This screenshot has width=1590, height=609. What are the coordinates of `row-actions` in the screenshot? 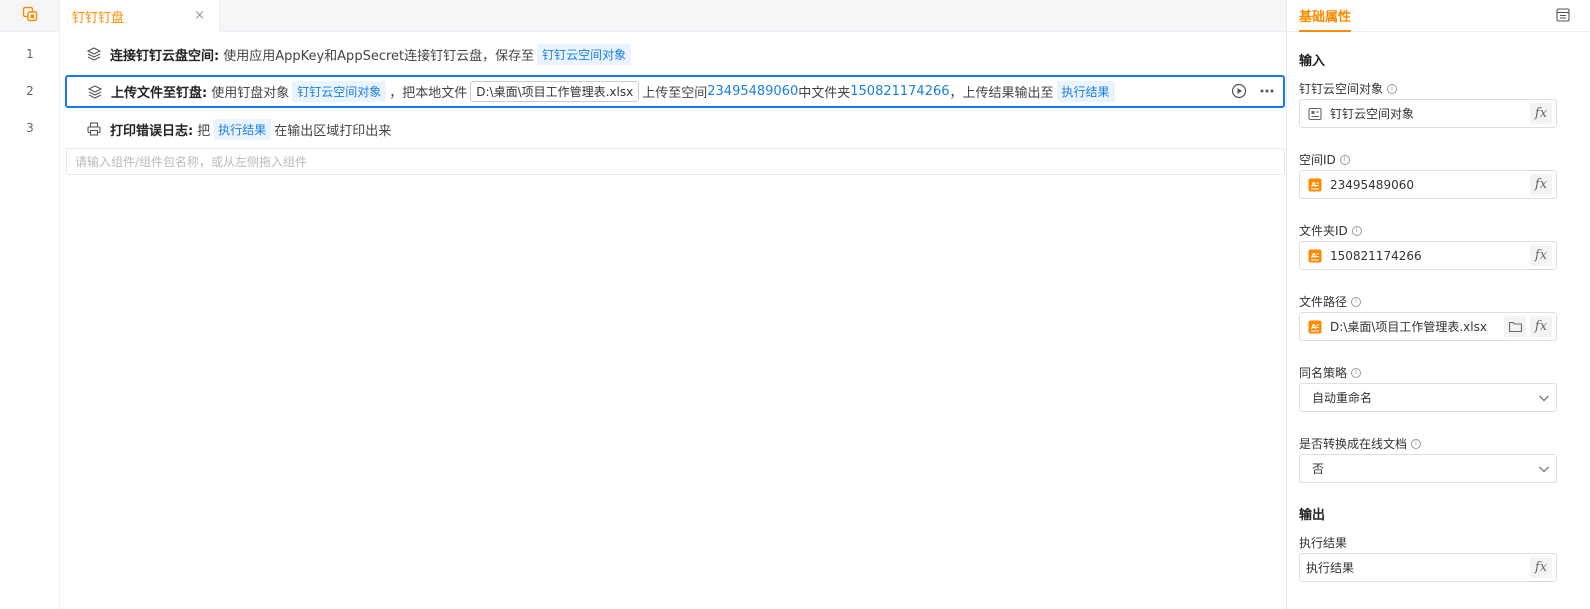 It's located at (1253, 93).